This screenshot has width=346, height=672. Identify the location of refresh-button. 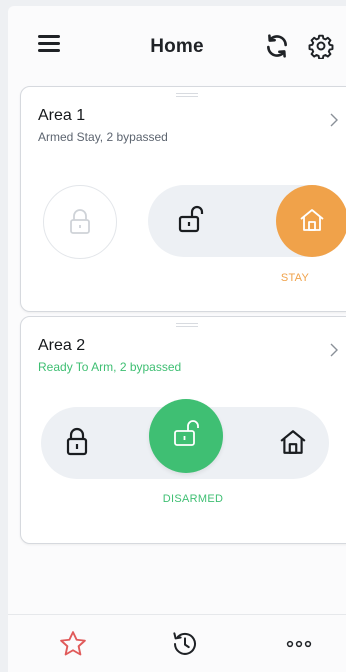
(277, 46).